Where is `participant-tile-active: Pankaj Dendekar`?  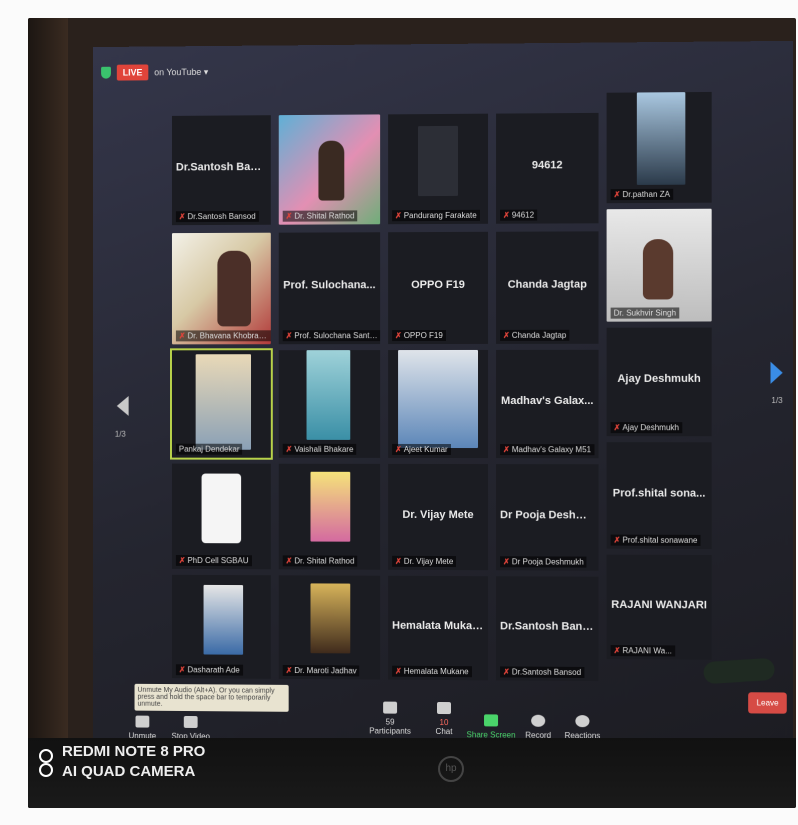
participant-tile-active: Pankaj Dendekar is located at coordinates (221, 404).